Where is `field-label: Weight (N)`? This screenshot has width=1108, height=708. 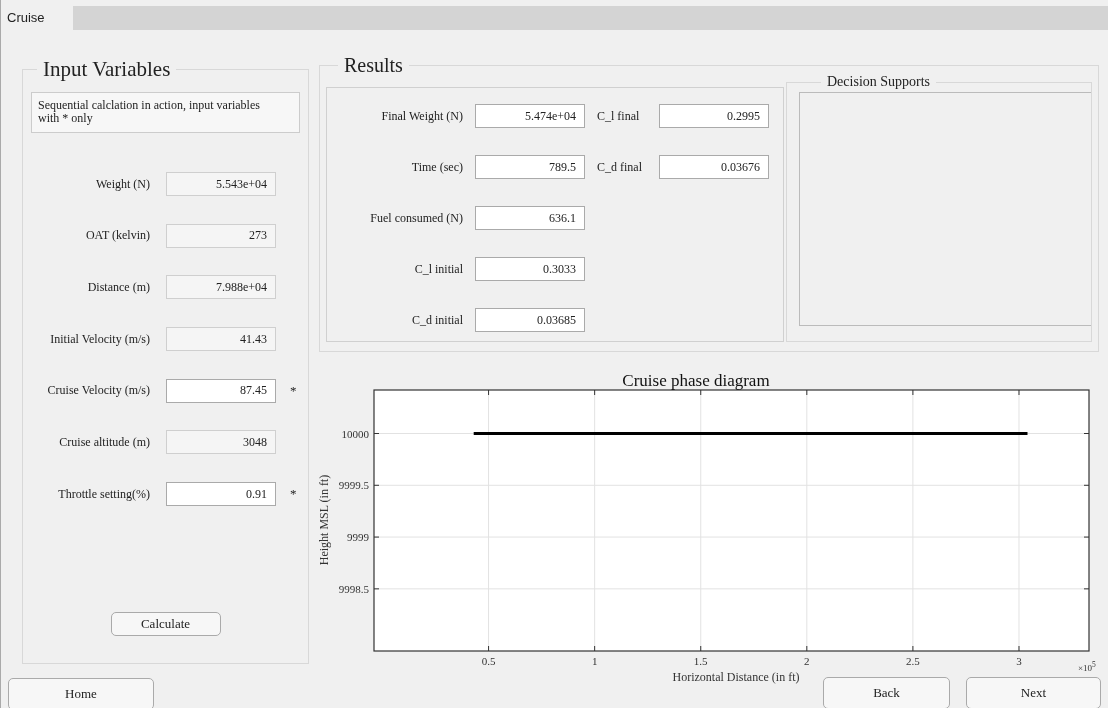 field-label: Weight (N) is located at coordinates (122, 184).